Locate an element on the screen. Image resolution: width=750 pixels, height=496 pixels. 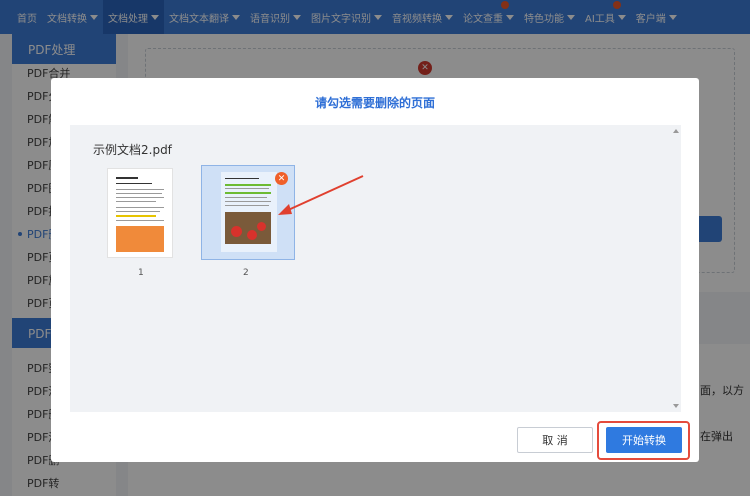
scrollbar is located at coordinates (676, 268).